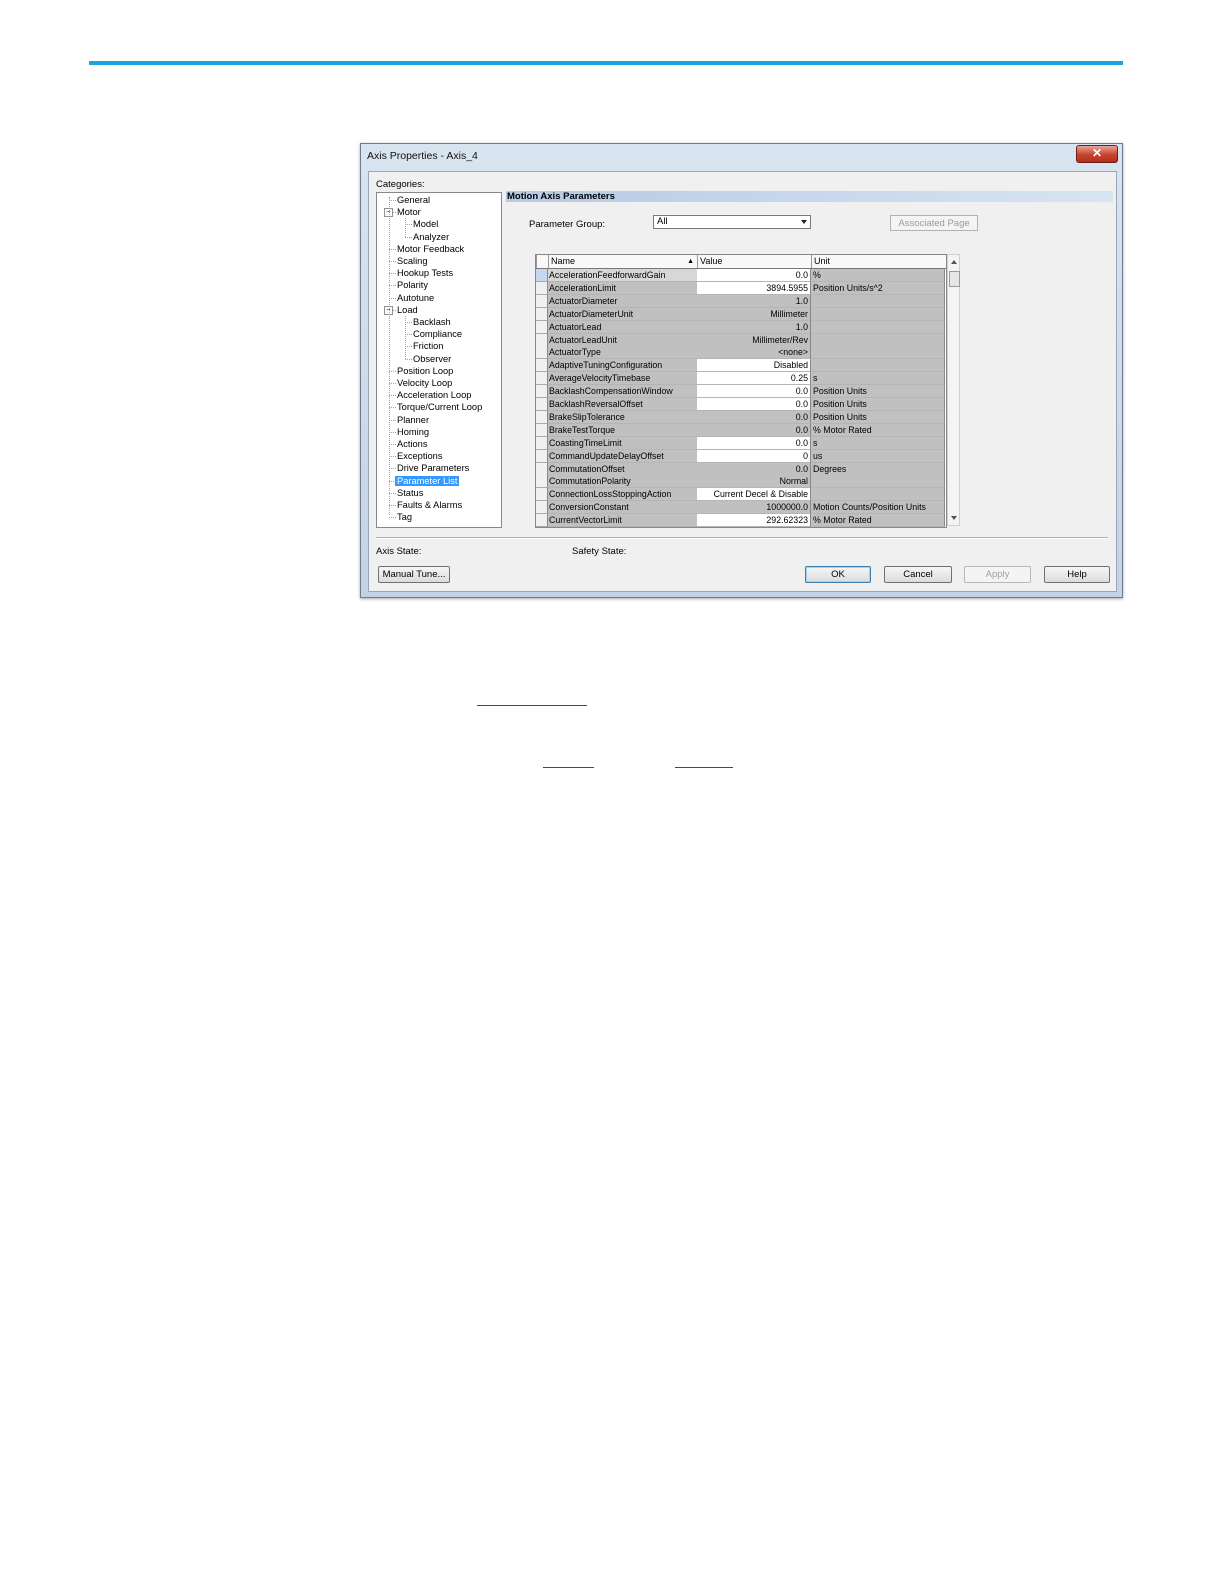 The height and width of the screenshot is (1584, 1224). Describe the element at coordinates (953, 390) in the screenshot. I see `grid-scrollbar` at that location.